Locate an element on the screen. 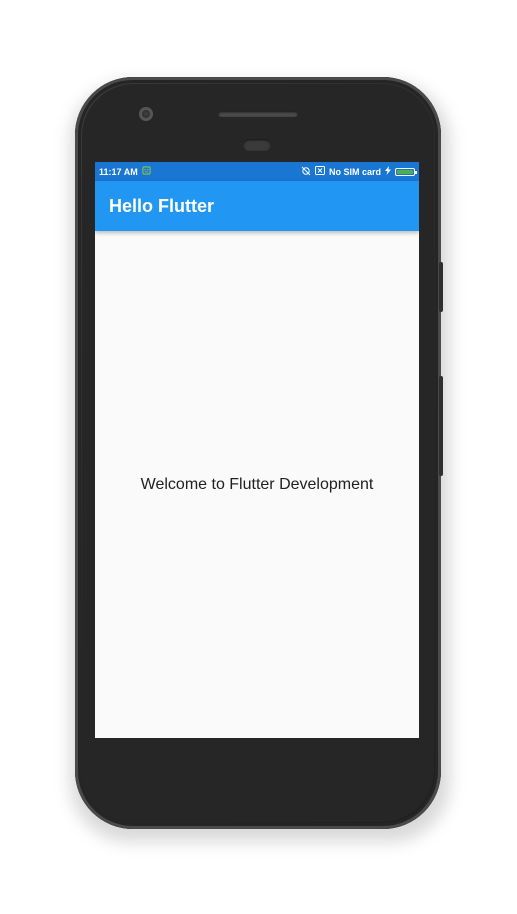 This screenshot has width=517, height=914. front-camera is located at coordinates (146, 114).